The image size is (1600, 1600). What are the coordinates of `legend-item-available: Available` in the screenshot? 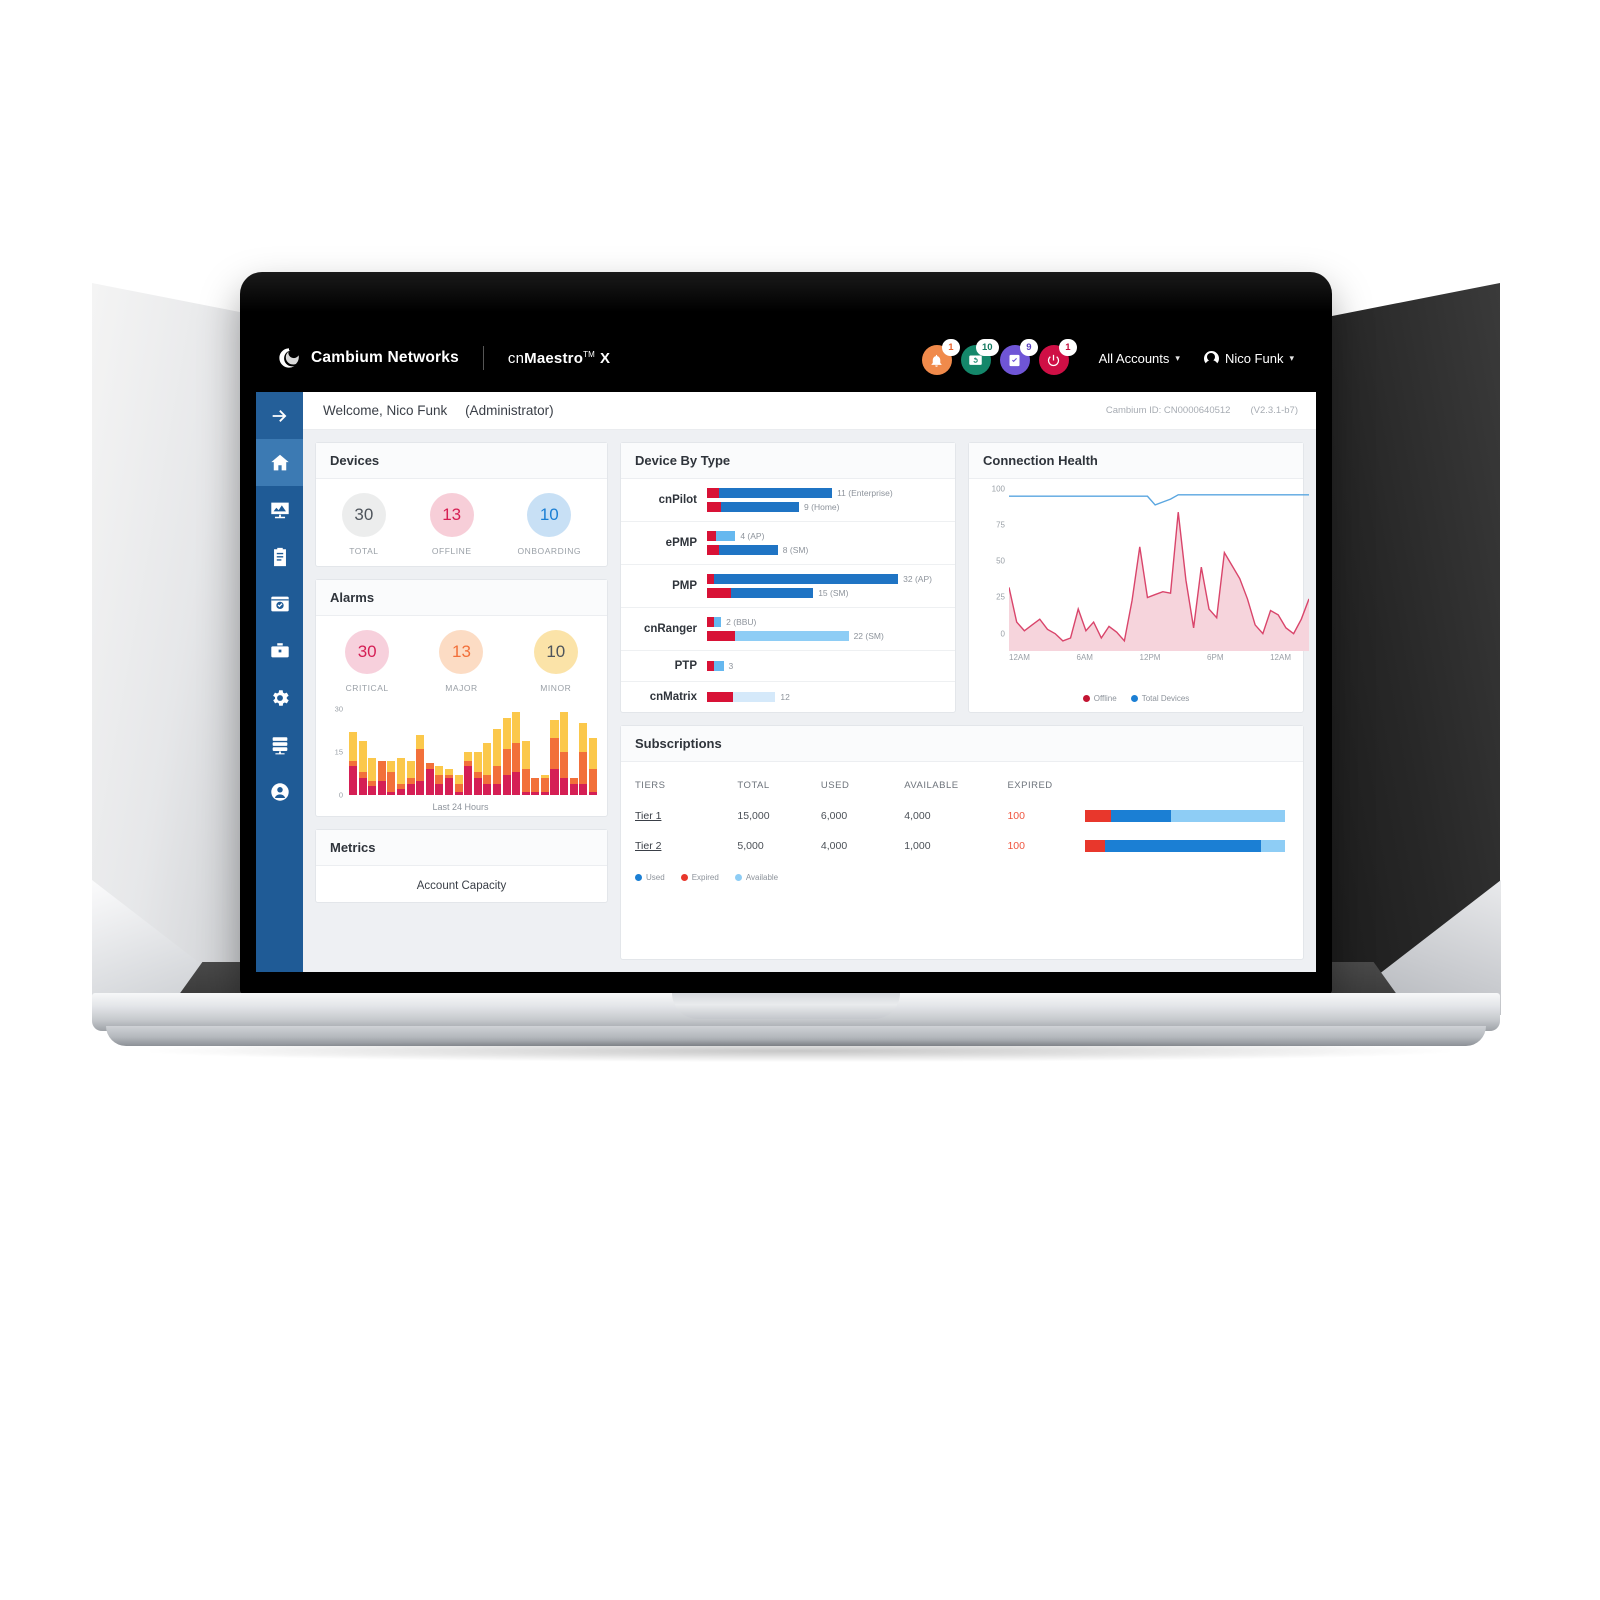 It's located at (756, 877).